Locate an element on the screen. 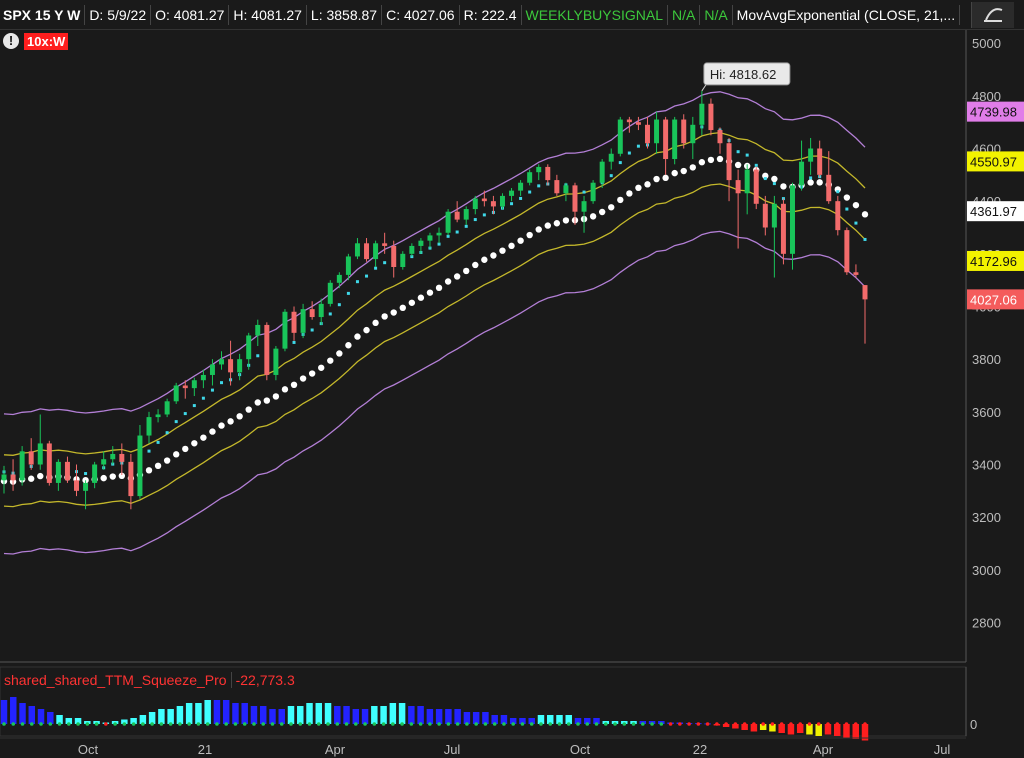  study-value-2: N/A is located at coordinates (716, 14).